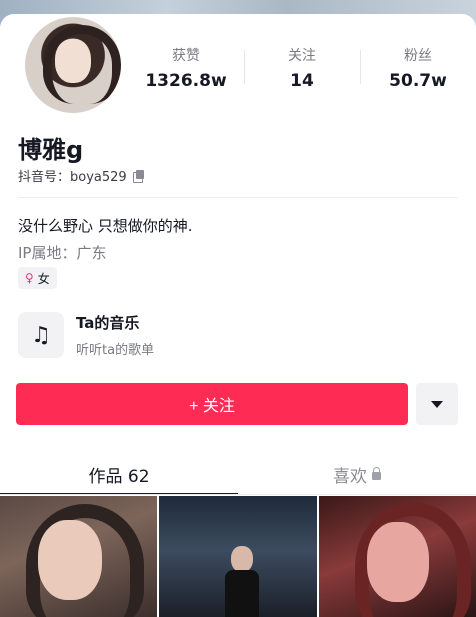 This screenshot has height=617, width=476. I want to click on divider, so click(238, 197).